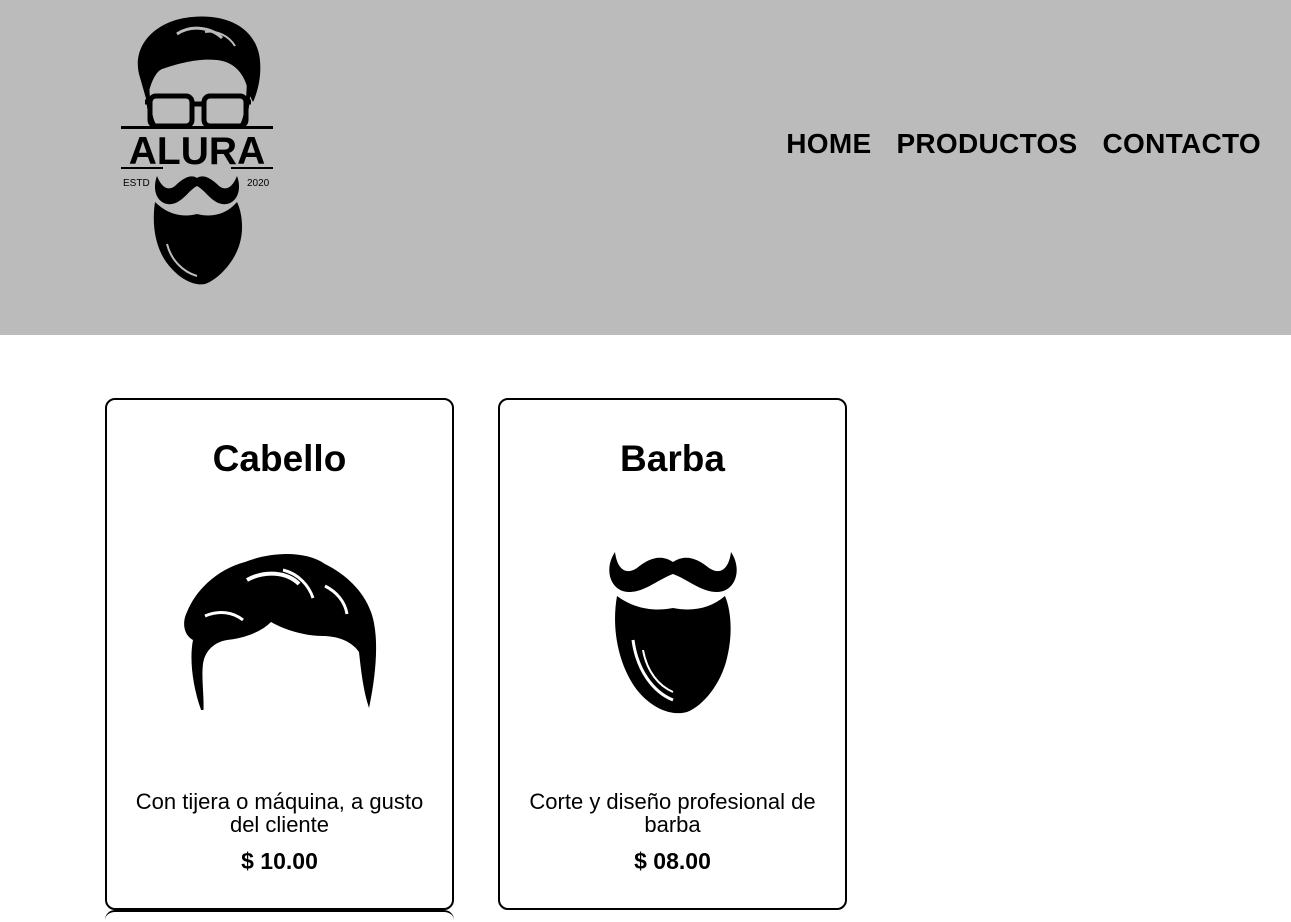  Describe the element at coordinates (672, 458) in the screenshot. I see `product-title: Barba` at that location.